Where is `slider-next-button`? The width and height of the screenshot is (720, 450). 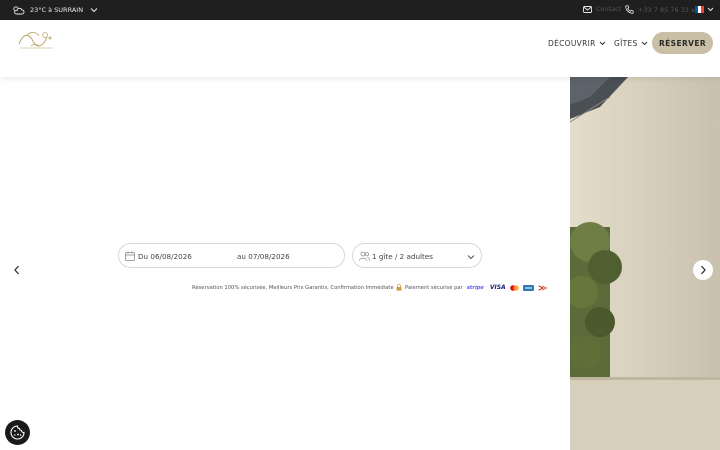
slider-next-button is located at coordinates (703, 270).